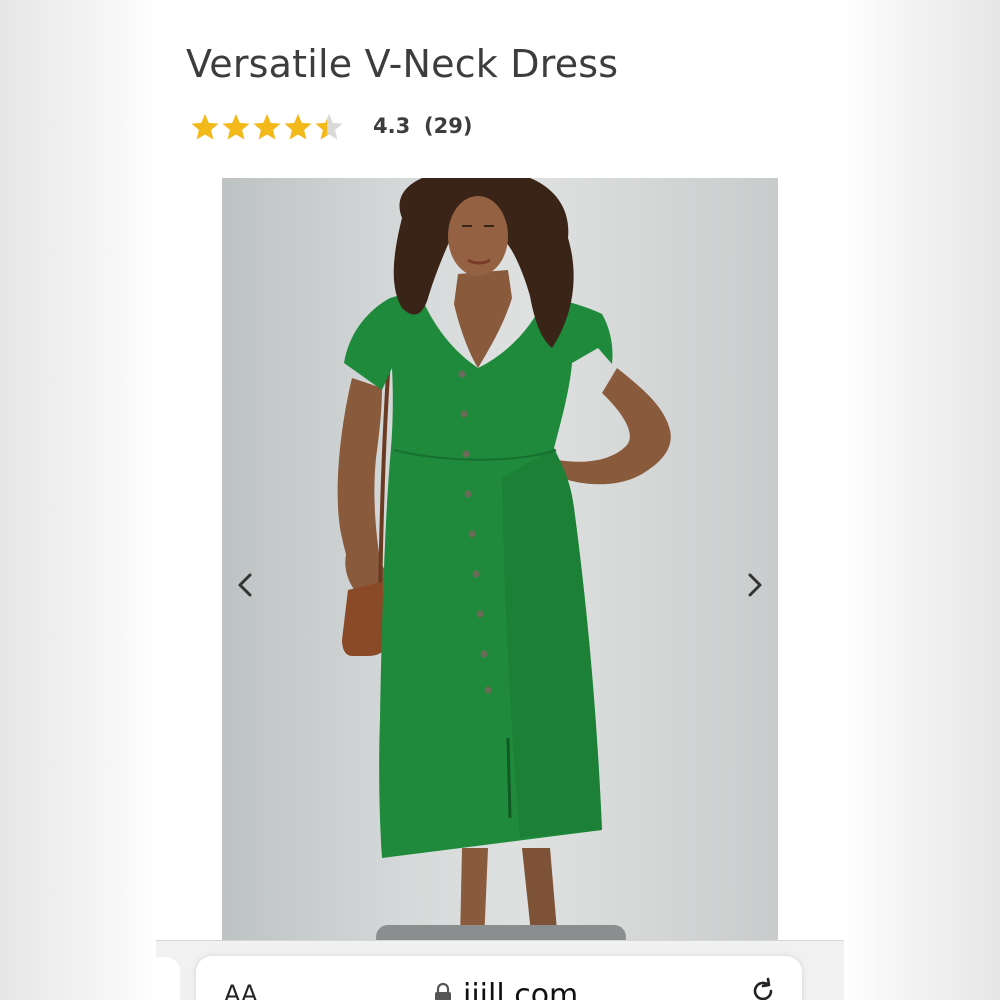 The height and width of the screenshot is (1000, 1000). What do you see at coordinates (241, 990) in the screenshot?
I see `text-size-button: AA` at bounding box center [241, 990].